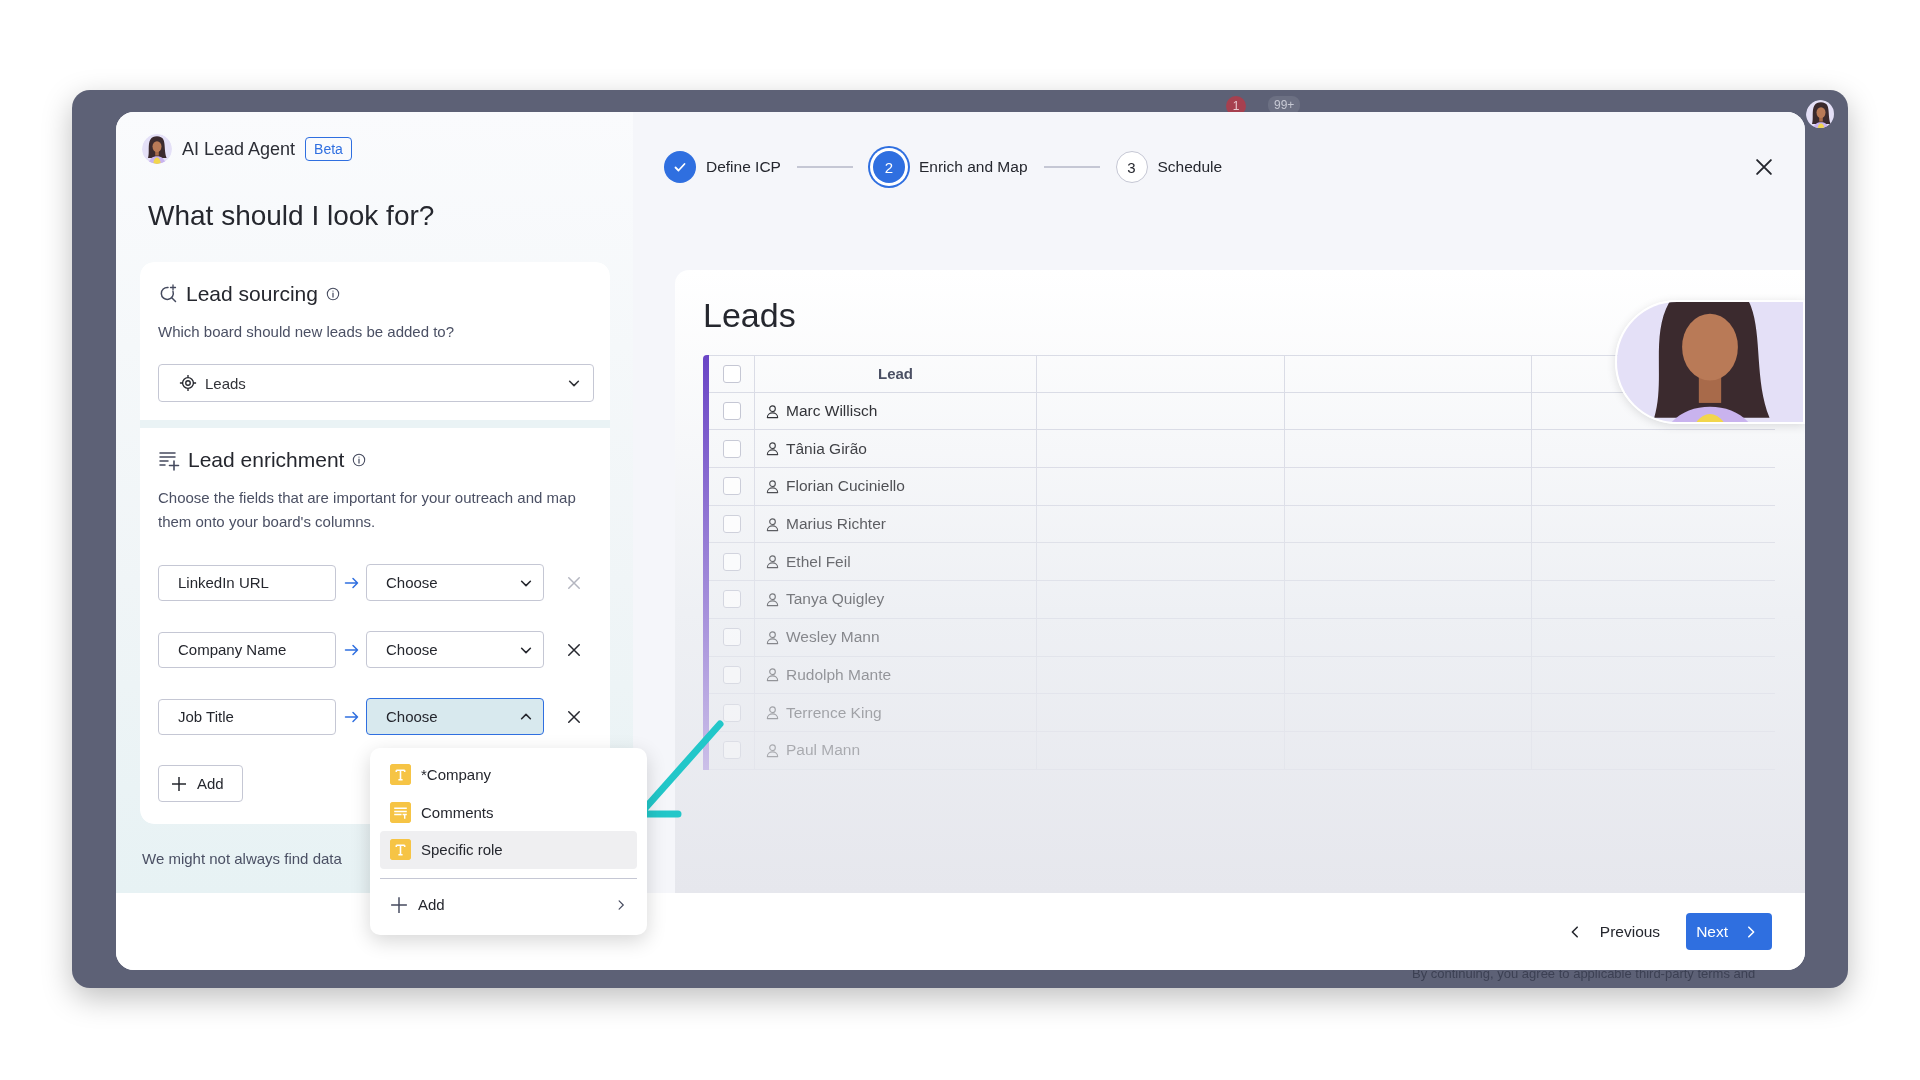 This screenshot has width=1920, height=1080. I want to click on source-field: Job Title, so click(247, 716).